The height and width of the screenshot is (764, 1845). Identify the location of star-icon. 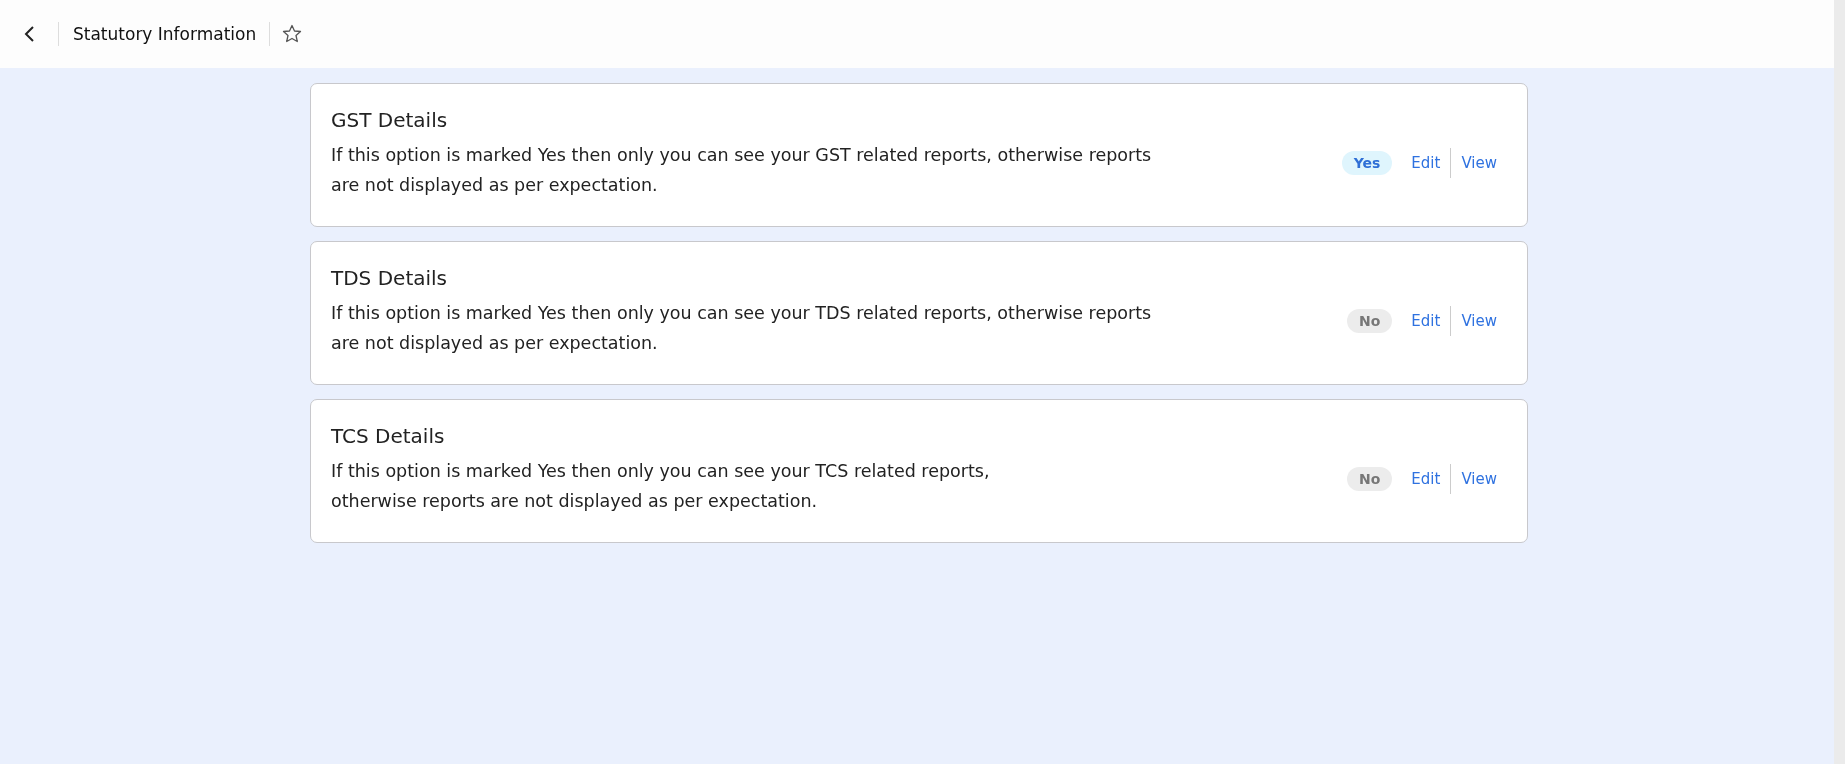
(292, 34).